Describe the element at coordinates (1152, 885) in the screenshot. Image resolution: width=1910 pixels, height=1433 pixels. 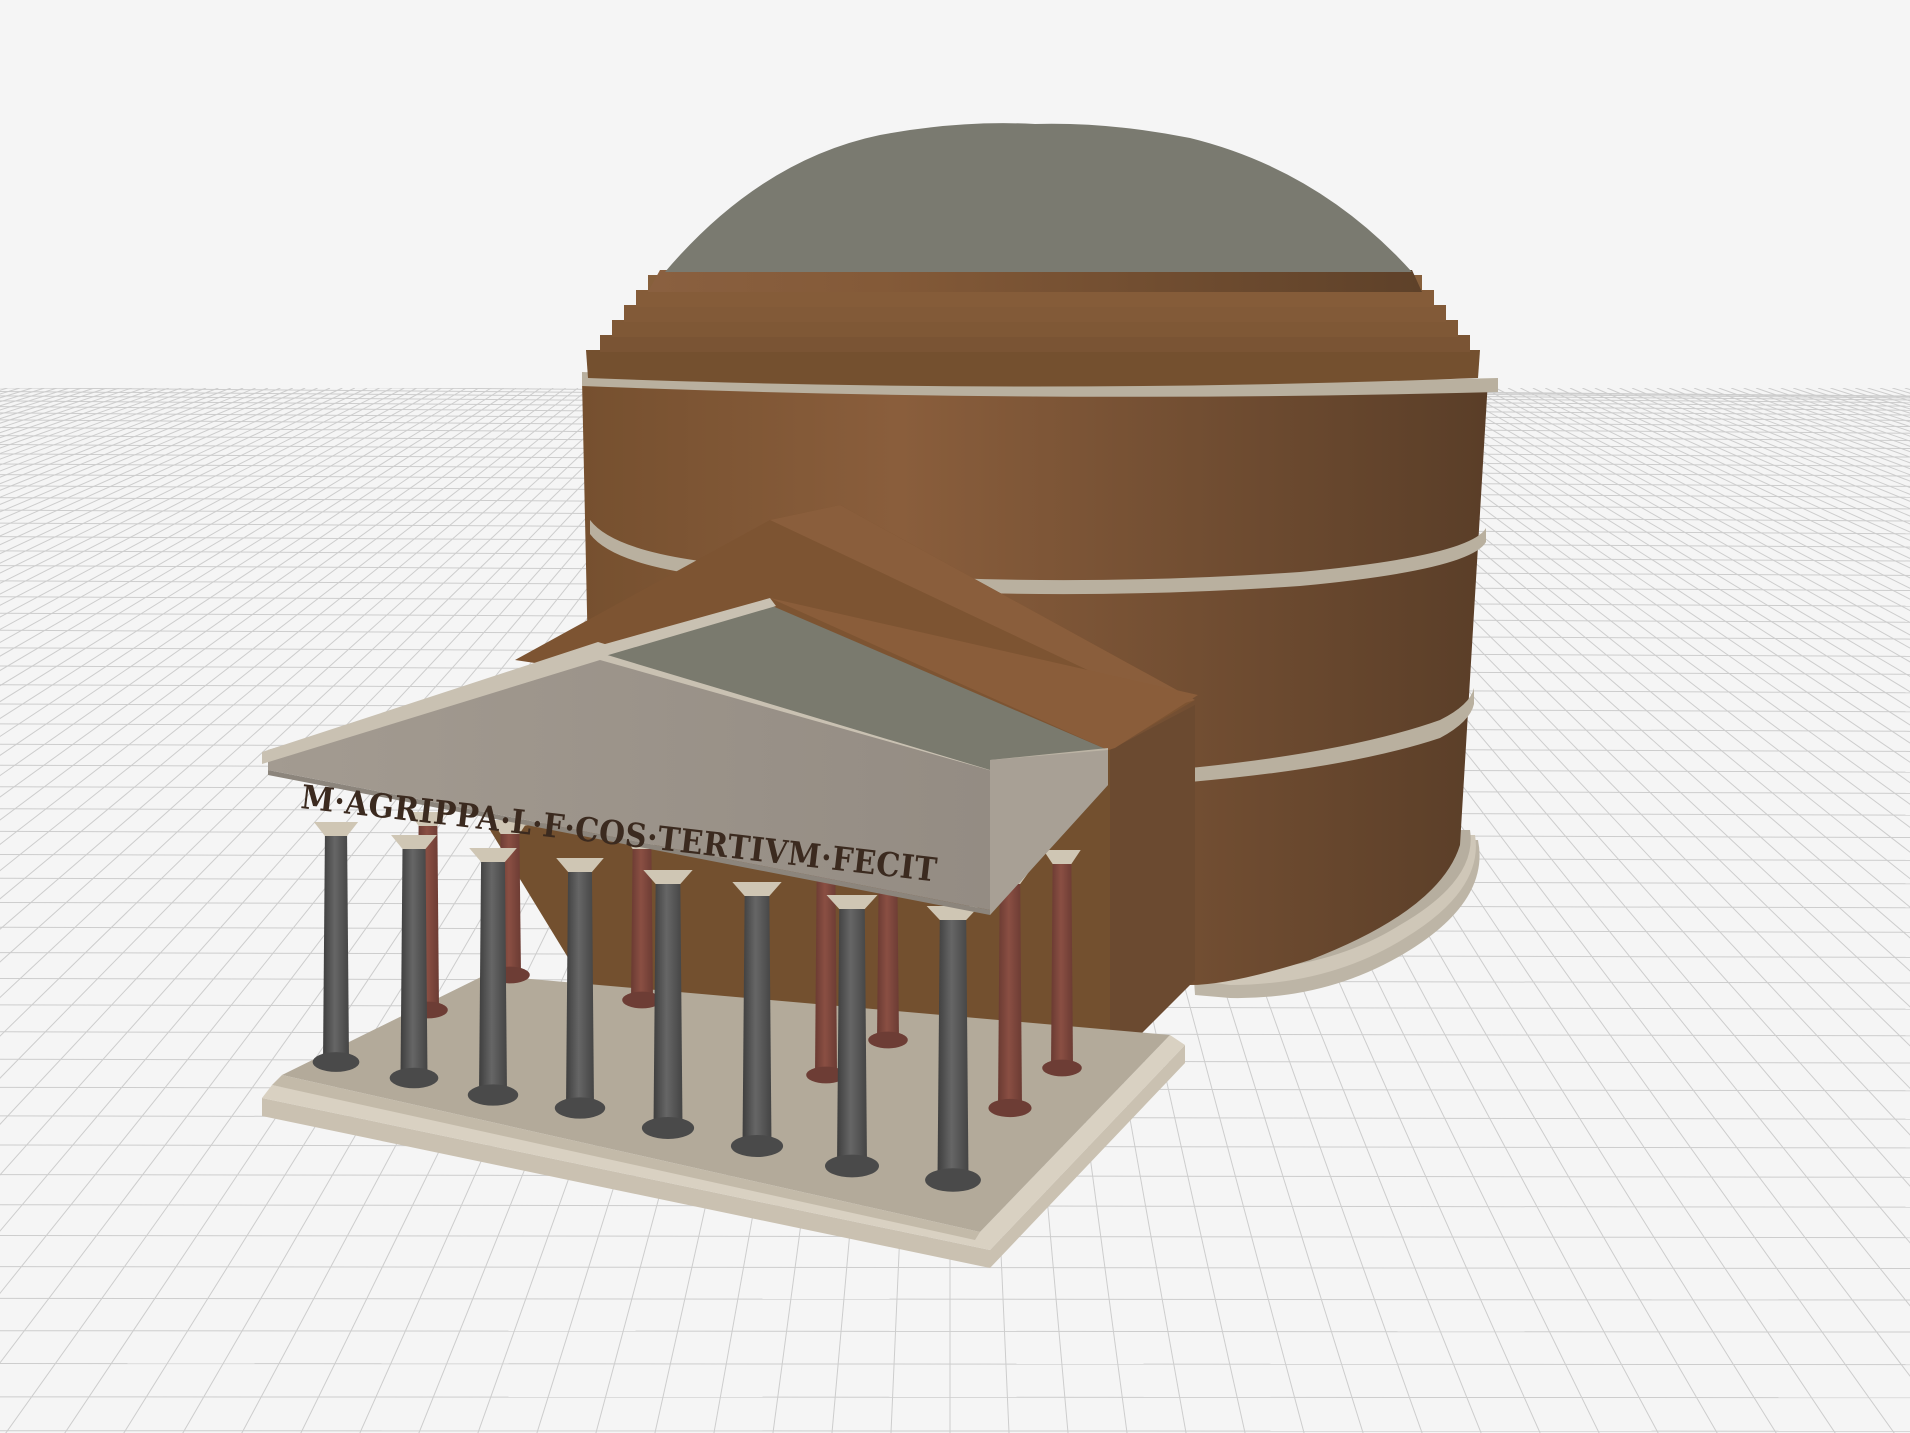
I see `intermediate-block-wall` at that location.